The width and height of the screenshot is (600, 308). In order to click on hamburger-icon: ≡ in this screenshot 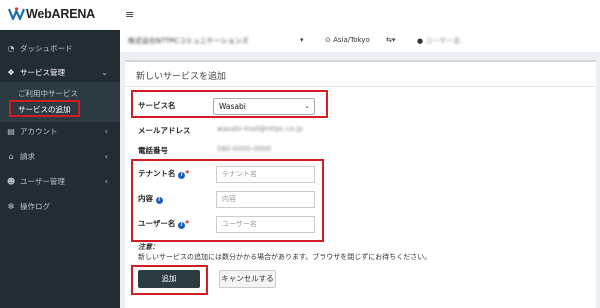, I will do `click(129, 14)`.